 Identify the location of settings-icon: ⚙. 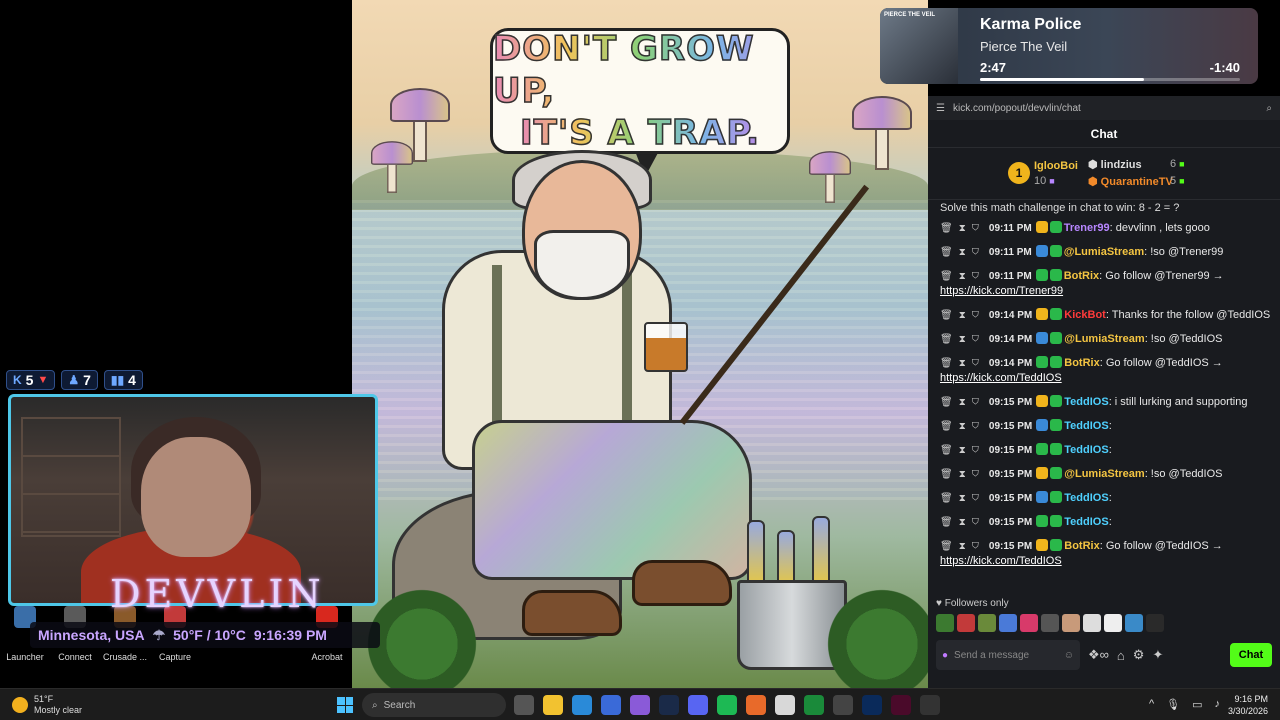
(1139, 655).